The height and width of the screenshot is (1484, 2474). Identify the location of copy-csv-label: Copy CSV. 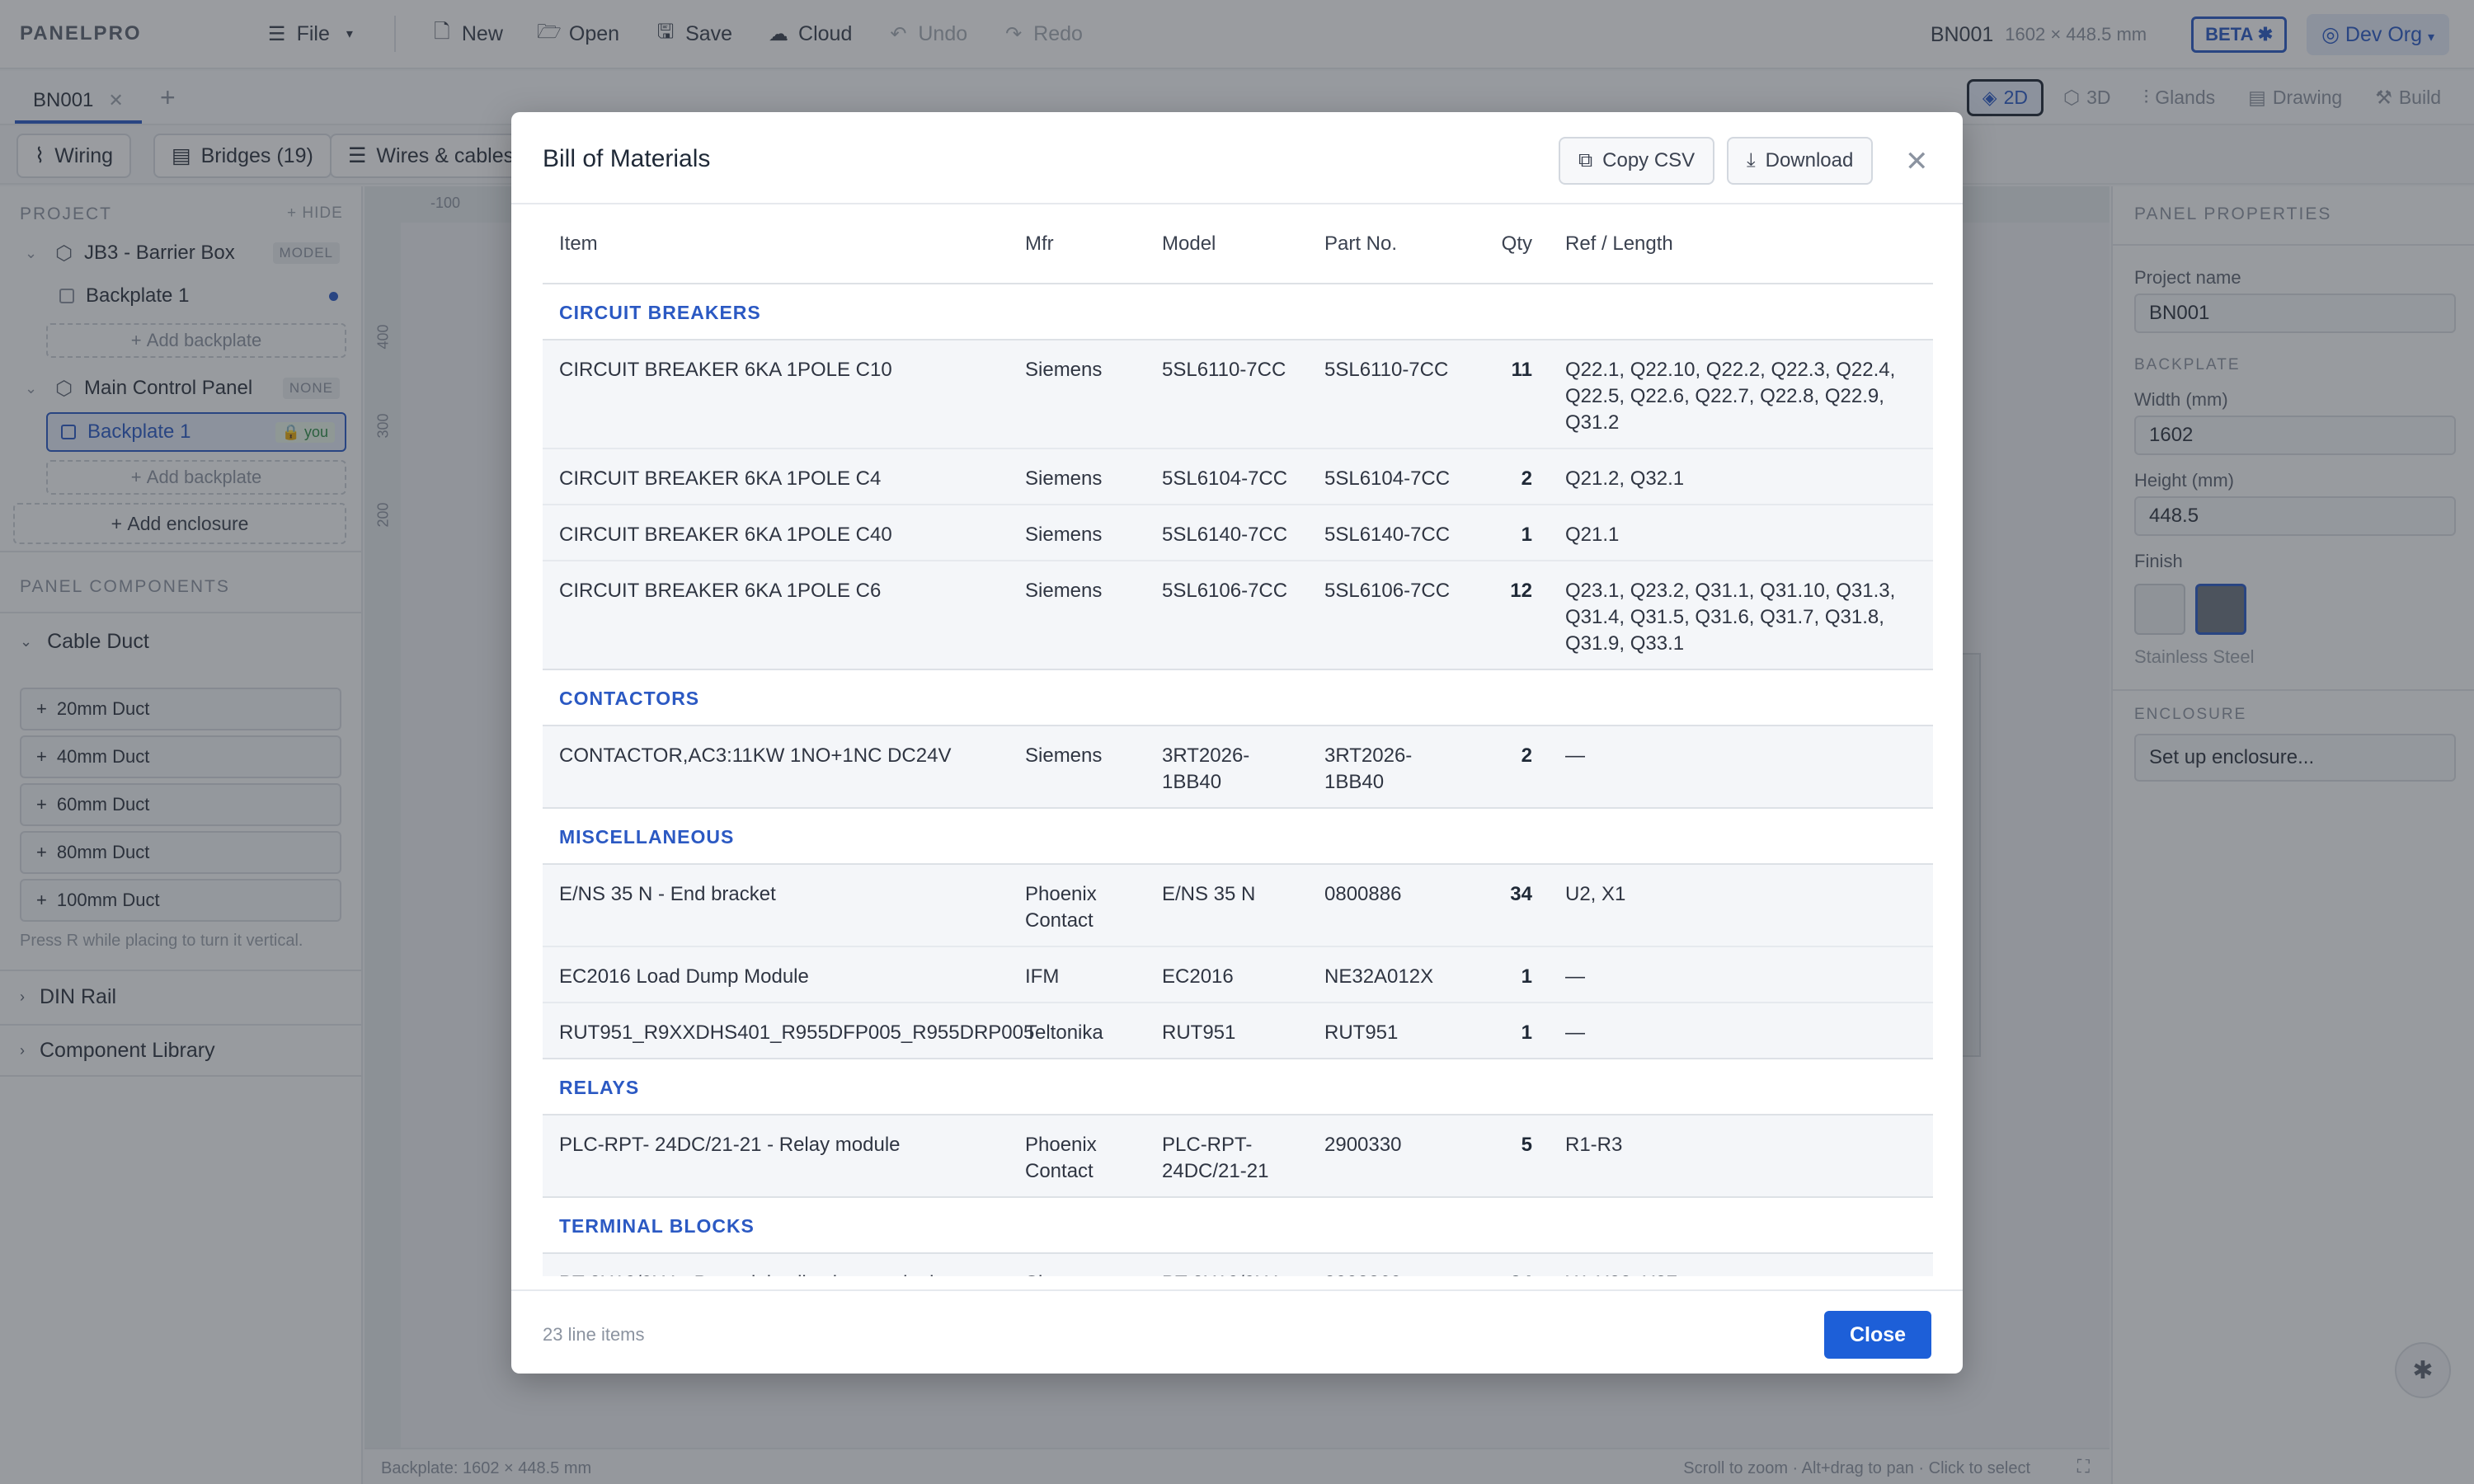
(1649, 160).